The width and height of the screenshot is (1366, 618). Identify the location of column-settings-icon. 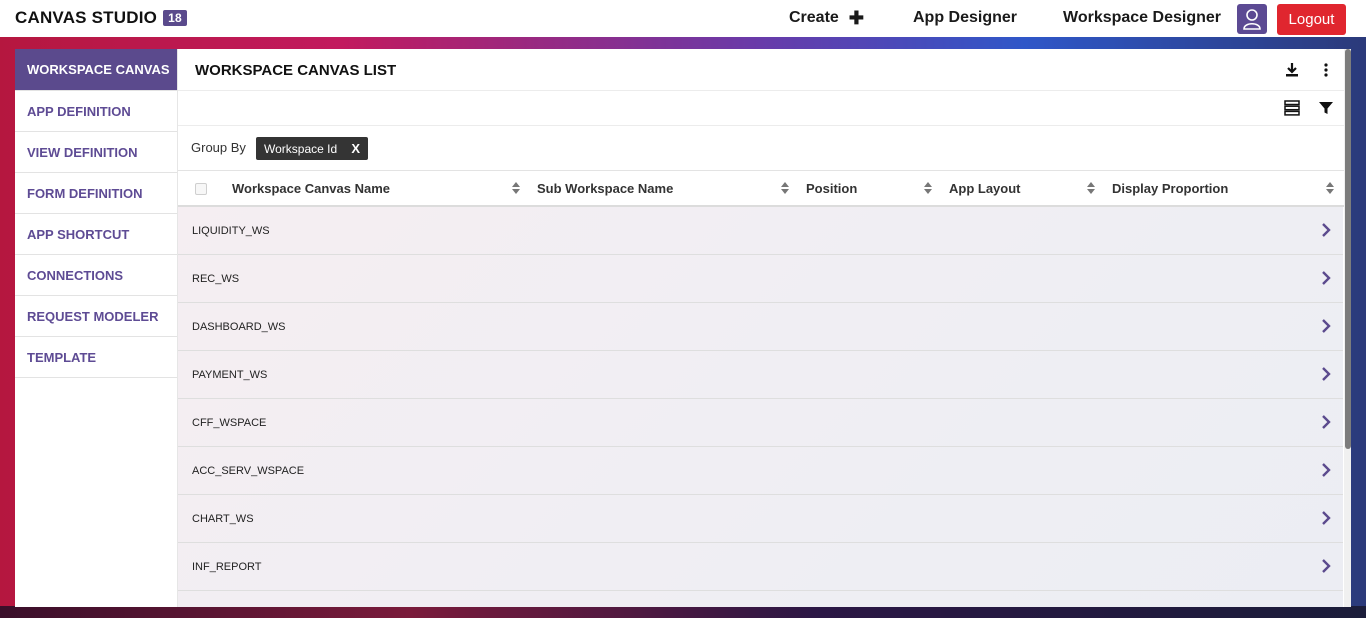
(1292, 108).